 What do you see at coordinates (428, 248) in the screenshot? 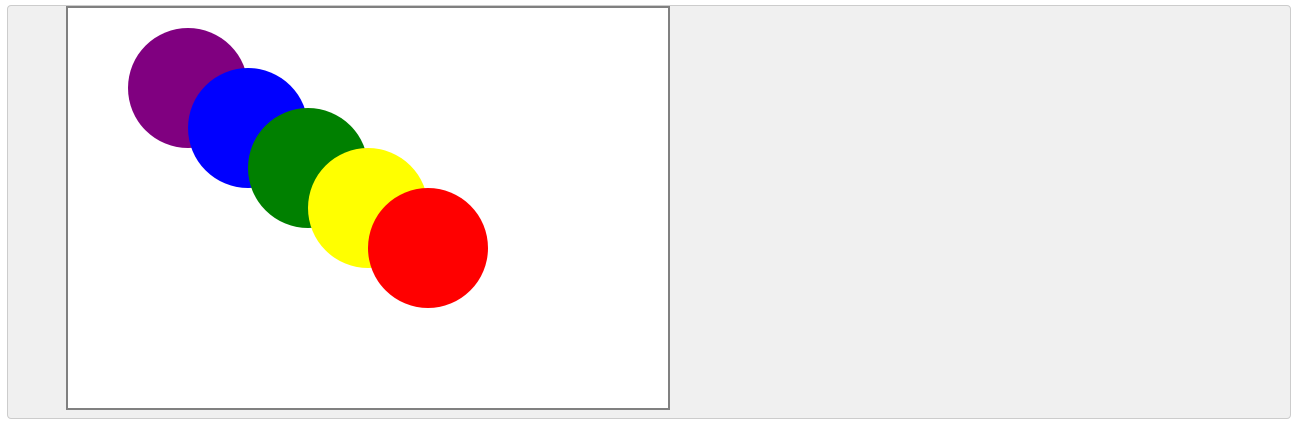
I see `red-circle` at bounding box center [428, 248].